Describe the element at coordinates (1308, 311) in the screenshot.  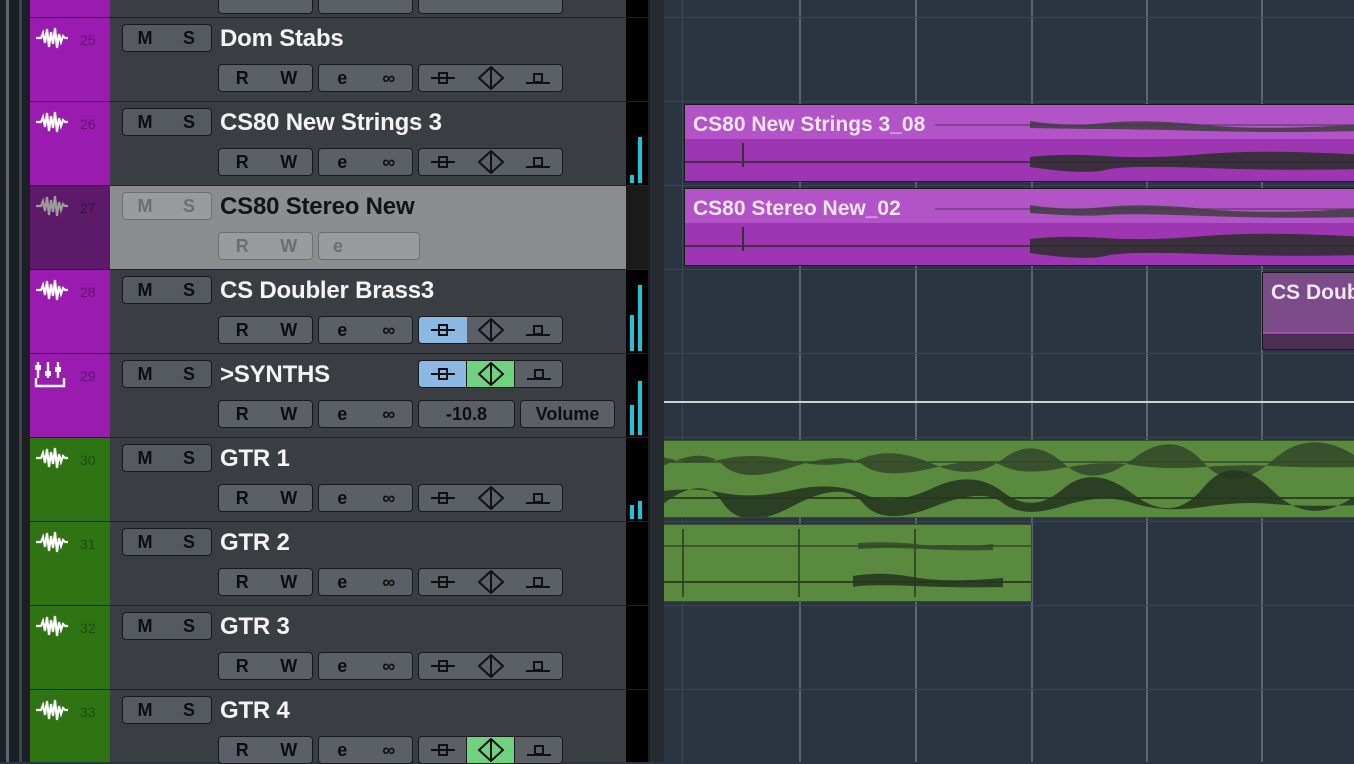
I see `audio-clip: CS Doubler Brass3` at that location.